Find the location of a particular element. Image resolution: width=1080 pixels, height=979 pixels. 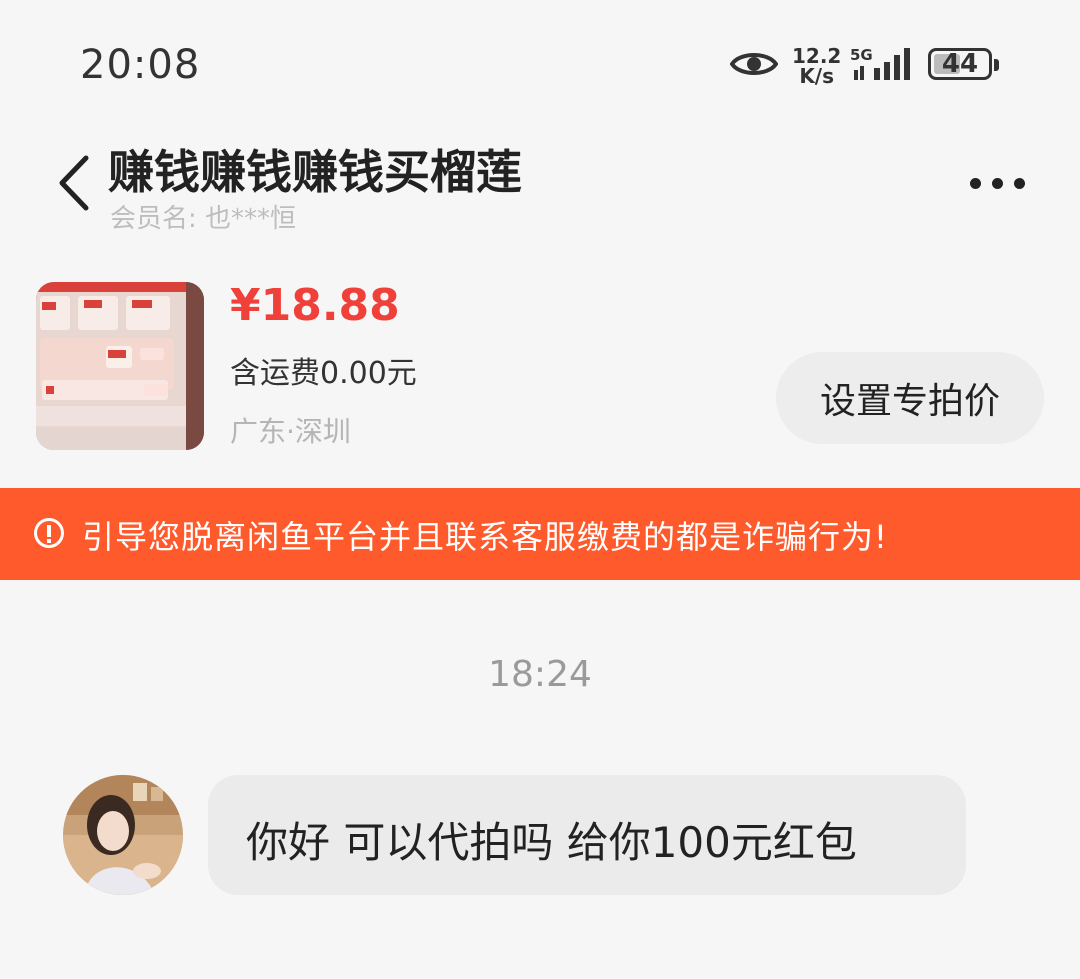

product-location: 广东·深圳 is located at coordinates (290, 431).